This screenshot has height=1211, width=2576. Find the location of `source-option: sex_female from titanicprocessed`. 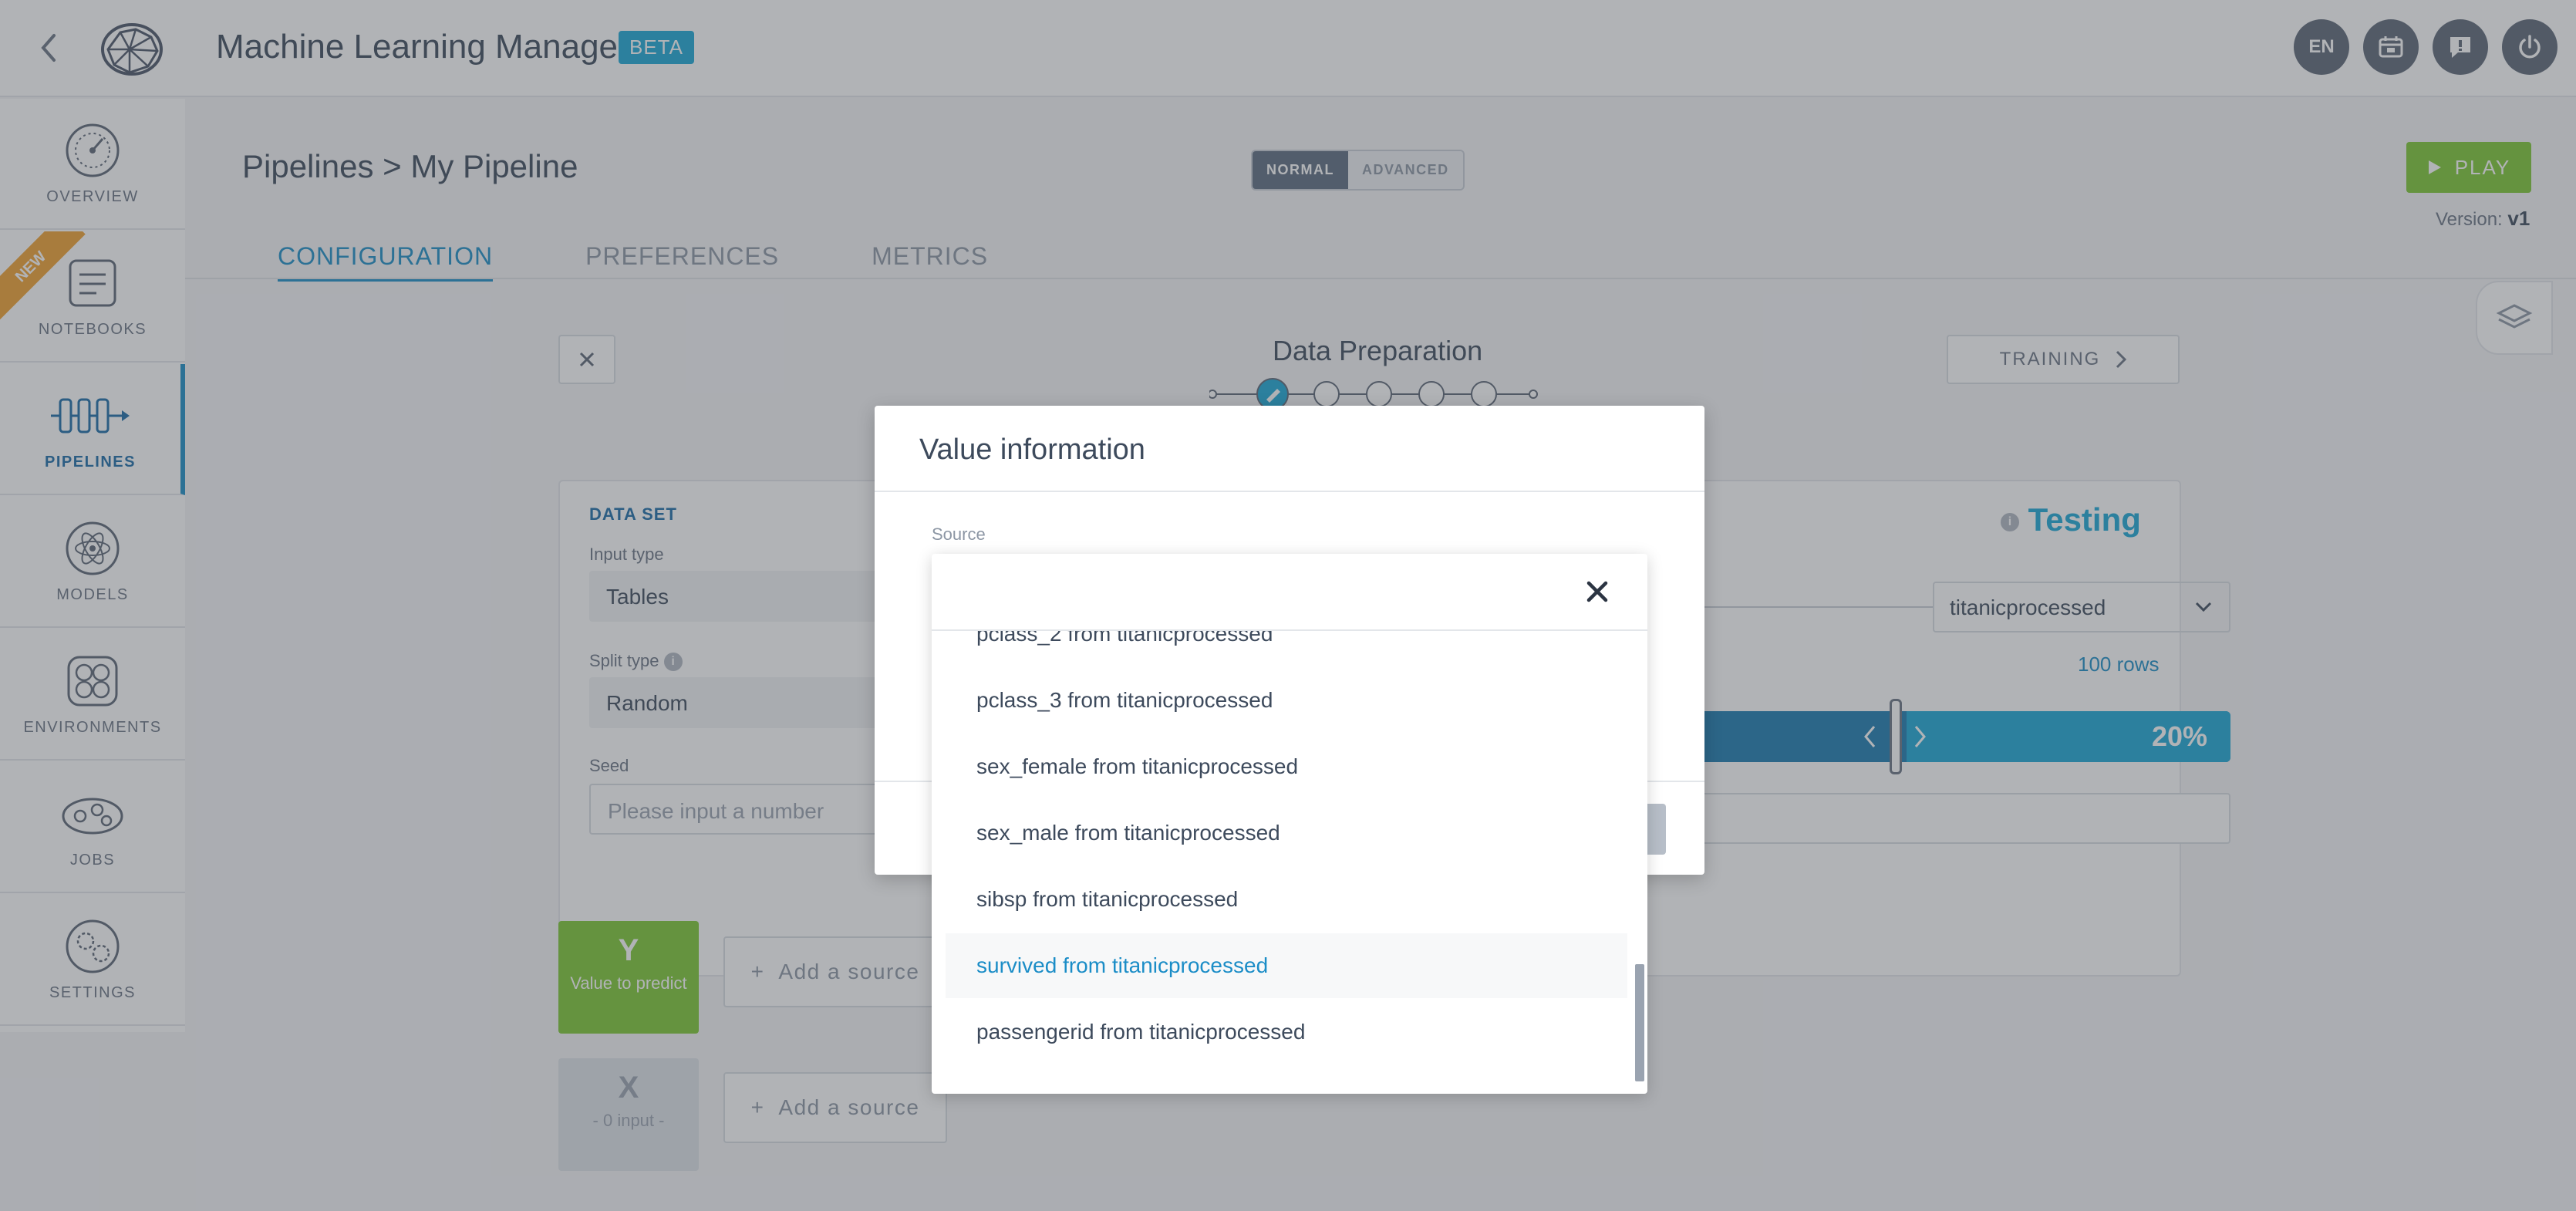

source-option: sex_female from titanicprocessed is located at coordinates (1286, 767).